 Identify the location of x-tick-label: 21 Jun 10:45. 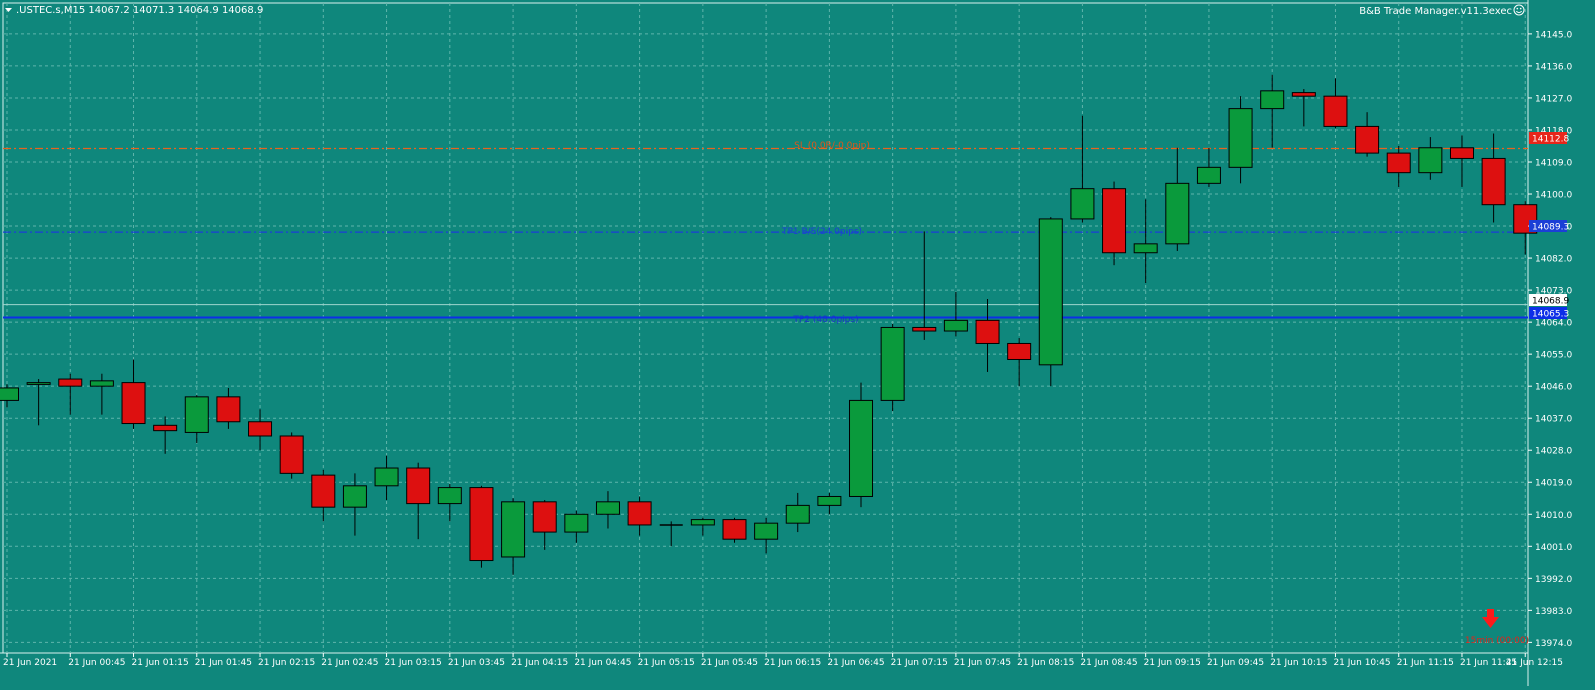
(1361, 663).